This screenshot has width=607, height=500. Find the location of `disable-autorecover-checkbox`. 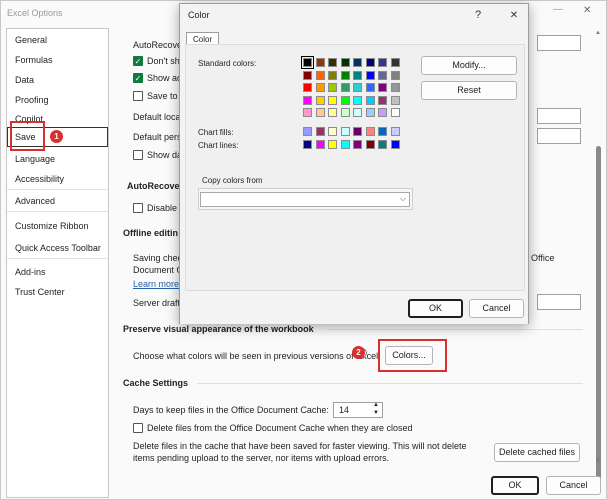

disable-autorecover-checkbox is located at coordinates (138, 208).